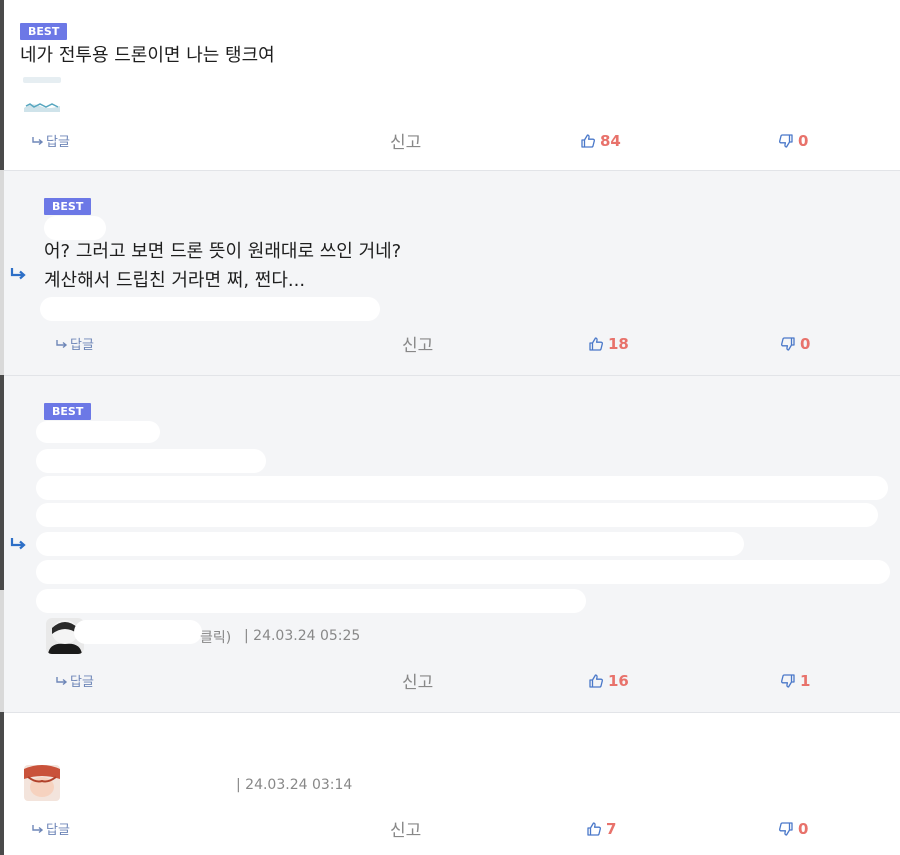 Image resolution: width=900 pixels, height=855 pixels. I want to click on dislike-button: 1, so click(795, 681).